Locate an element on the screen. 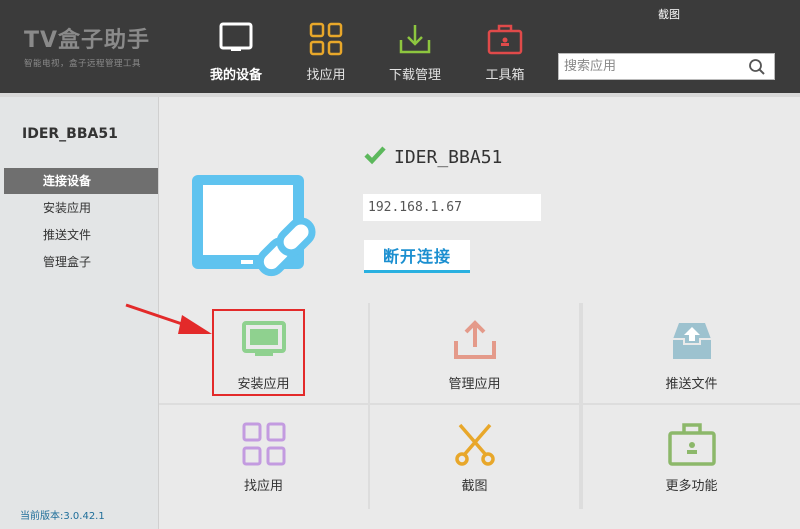  sidebar-item-install-app: 安装应用 is located at coordinates (81, 208).